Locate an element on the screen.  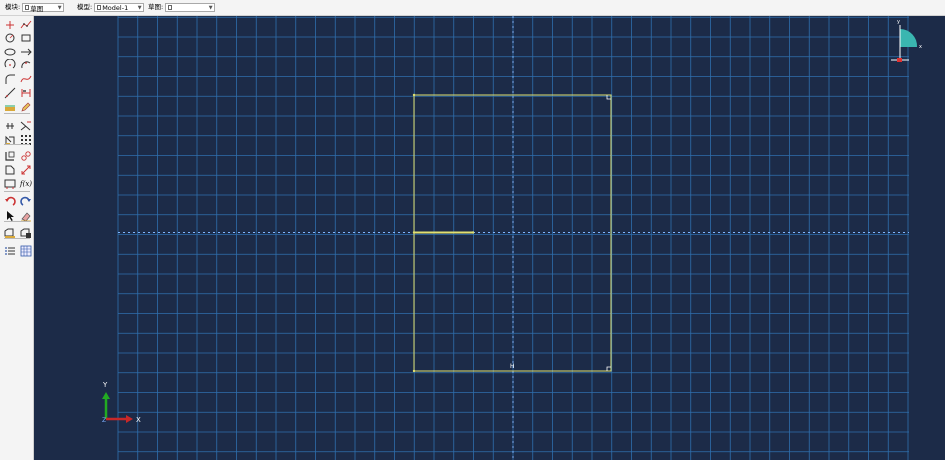
module-select: 草图 ▼ is located at coordinates (43, 8).